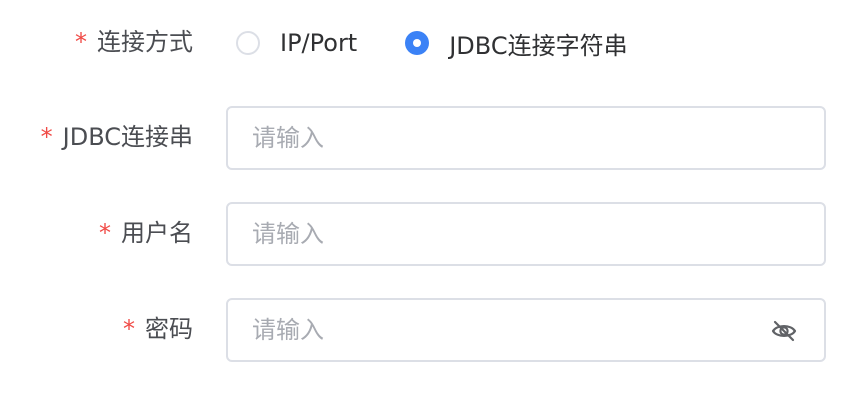 The width and height of the screenshot is (868, 400). I want to click on password-label: * 密码, so click(158, 329).